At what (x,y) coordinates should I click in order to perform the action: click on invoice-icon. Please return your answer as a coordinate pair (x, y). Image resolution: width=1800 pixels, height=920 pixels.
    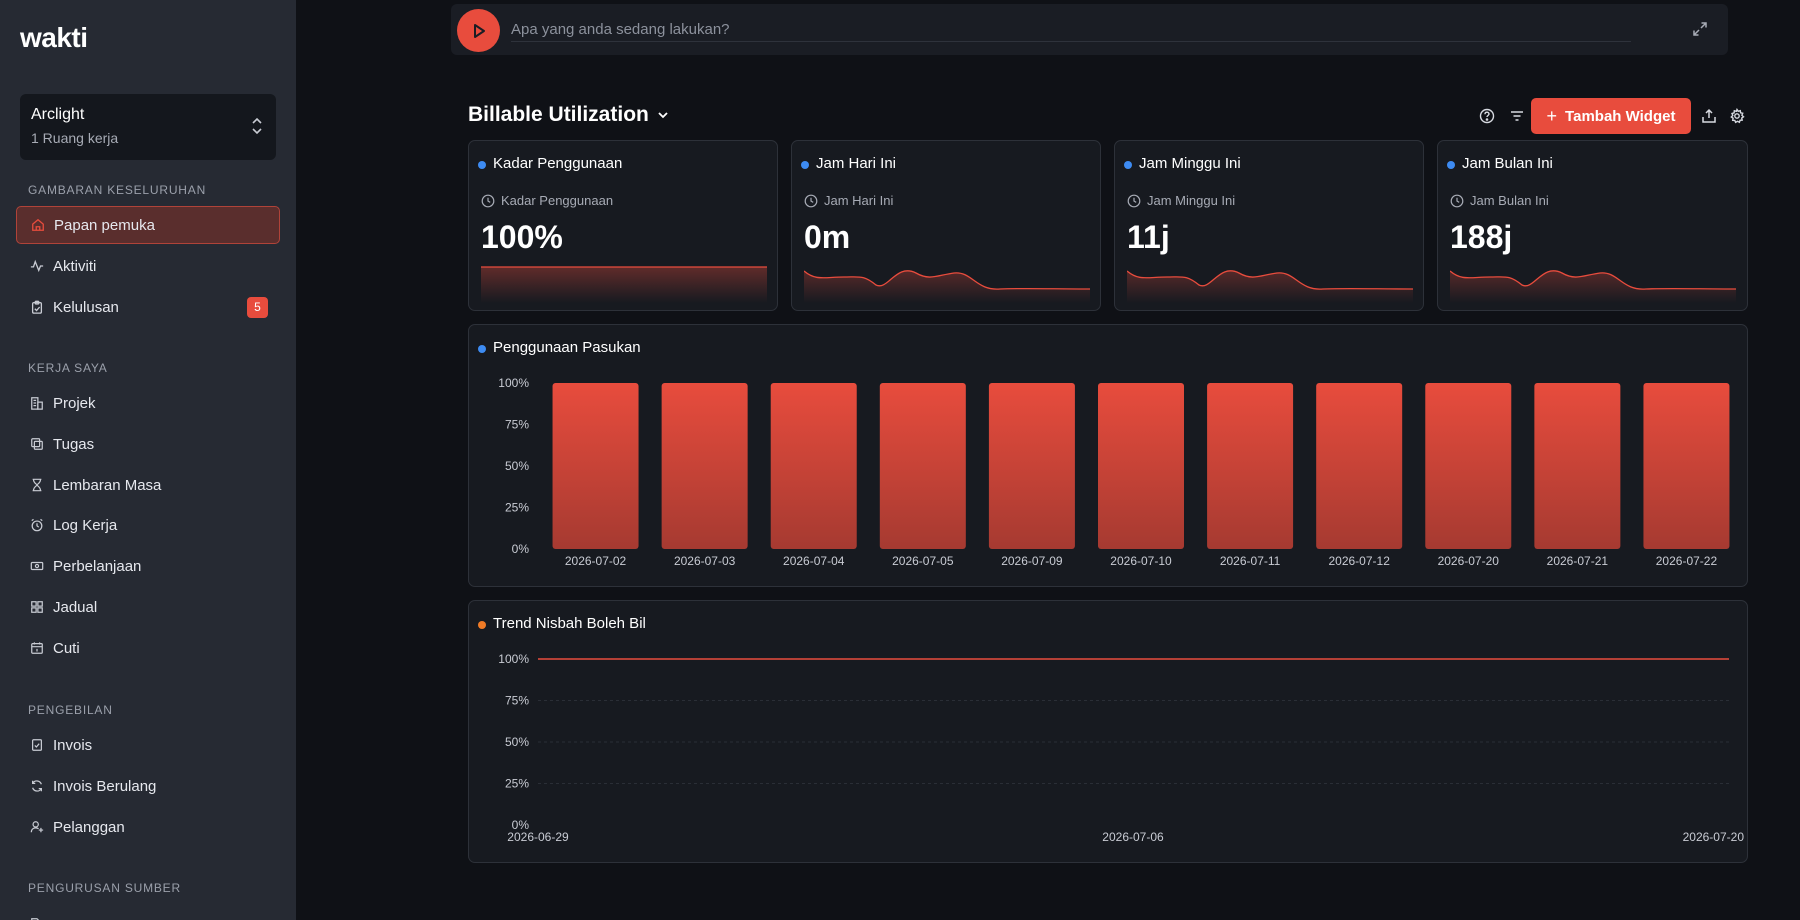
    Looking at the image, I should click on (37, 745).